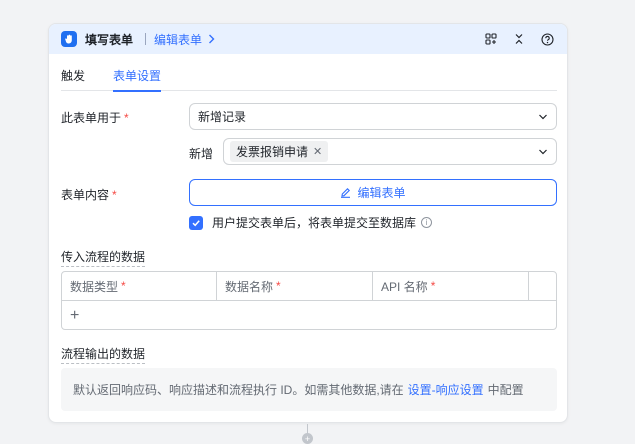 The image size is (635, 444). I want to click on column-label: API 名称, so click(404, 286).